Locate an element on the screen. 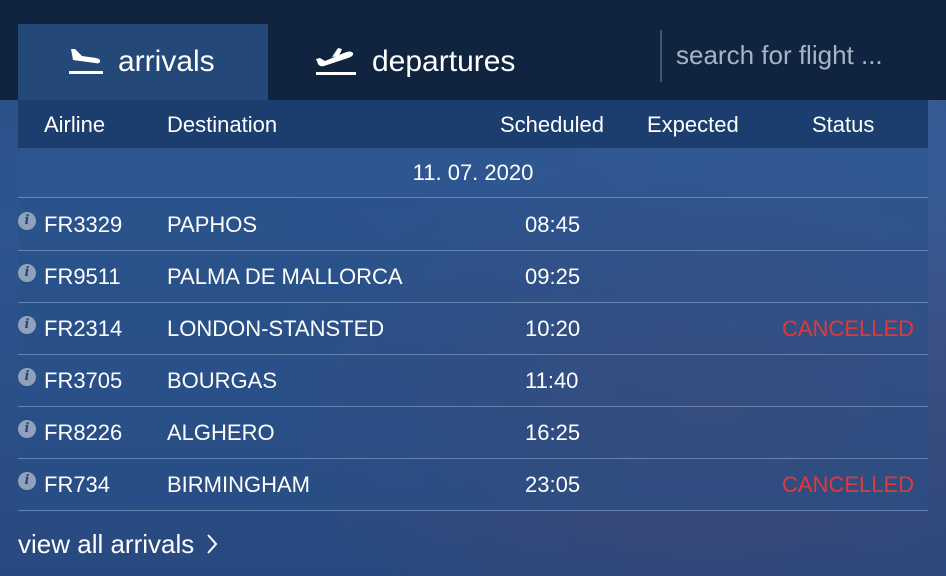  view-all-arrivals-link: view all arrivals is located at coordinates (118, 544).